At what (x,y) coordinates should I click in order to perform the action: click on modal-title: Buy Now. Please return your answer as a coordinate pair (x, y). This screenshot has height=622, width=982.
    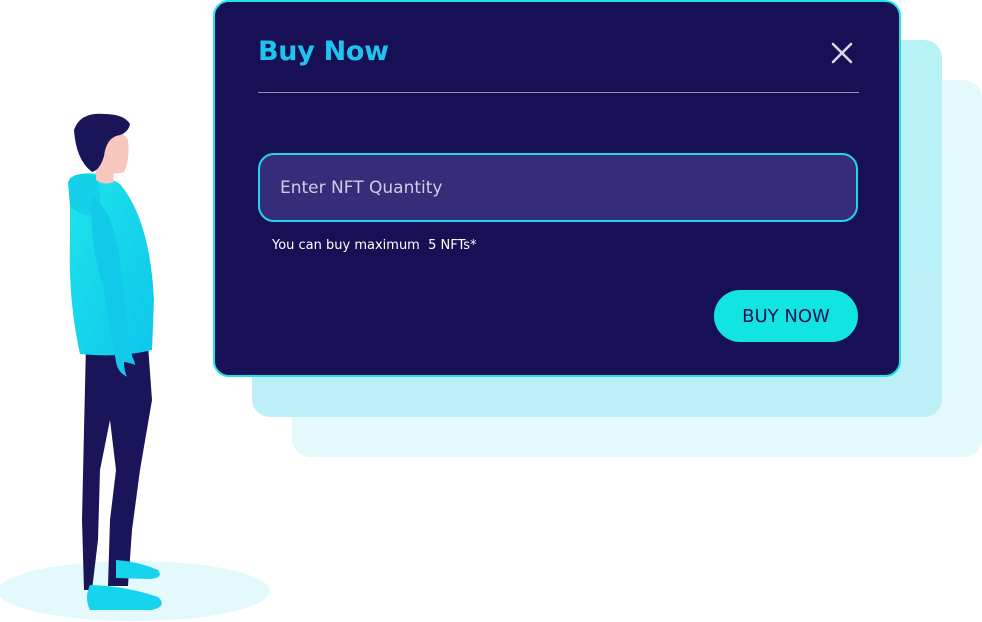
    Looking at the image, I should click on (323, 51).